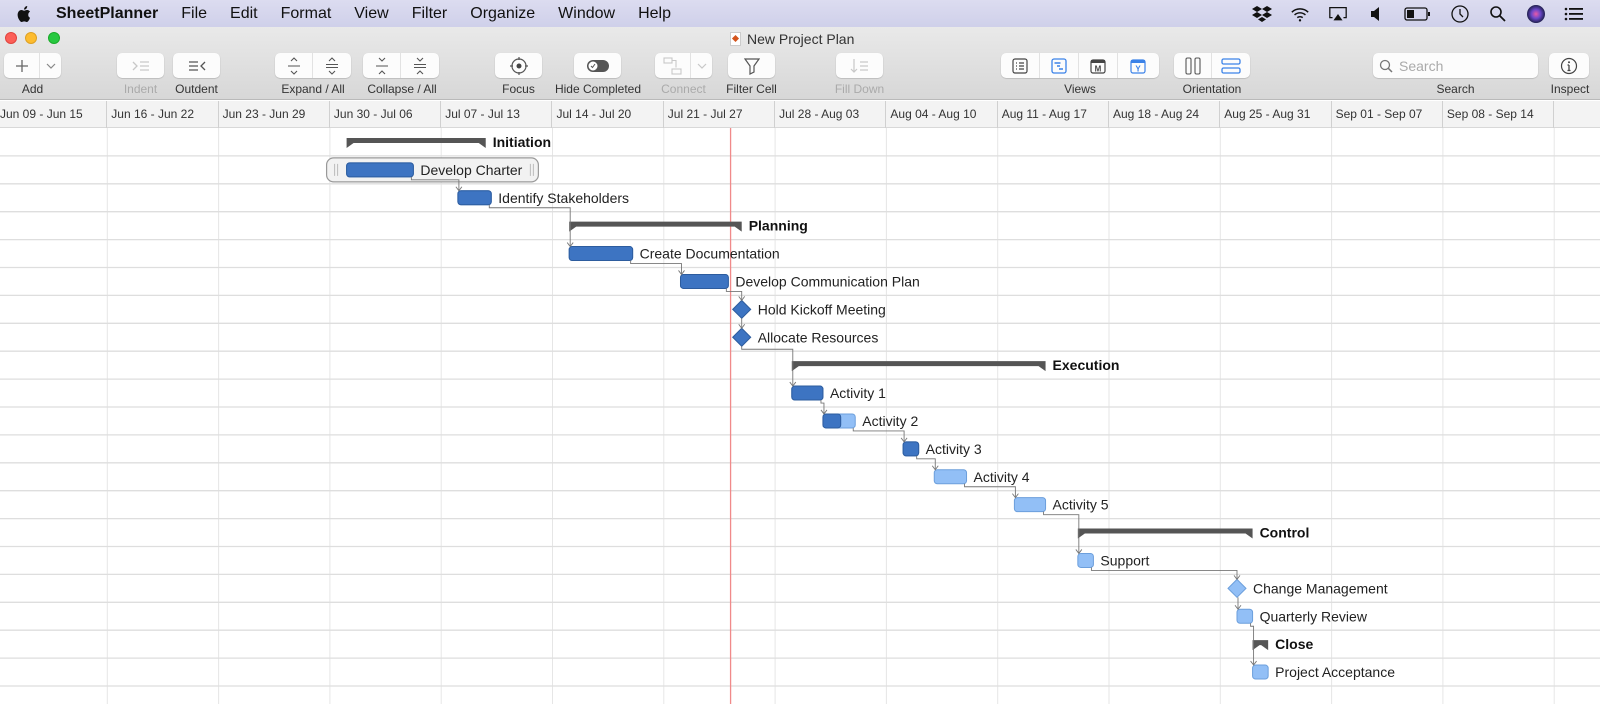 The height and width of the screenshot is (704, 1600). I want to click on gantt-view-icon, so click(1059, 65).